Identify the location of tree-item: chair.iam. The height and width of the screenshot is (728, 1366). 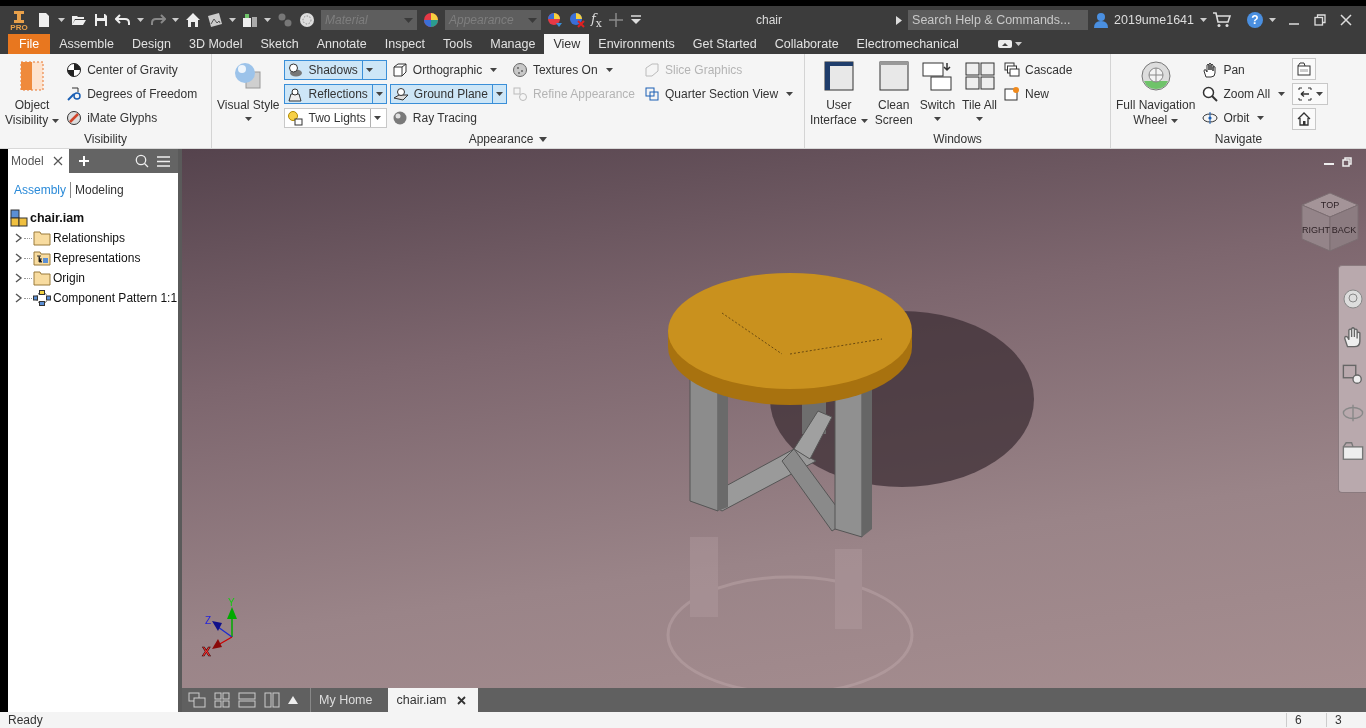
(57, 218).